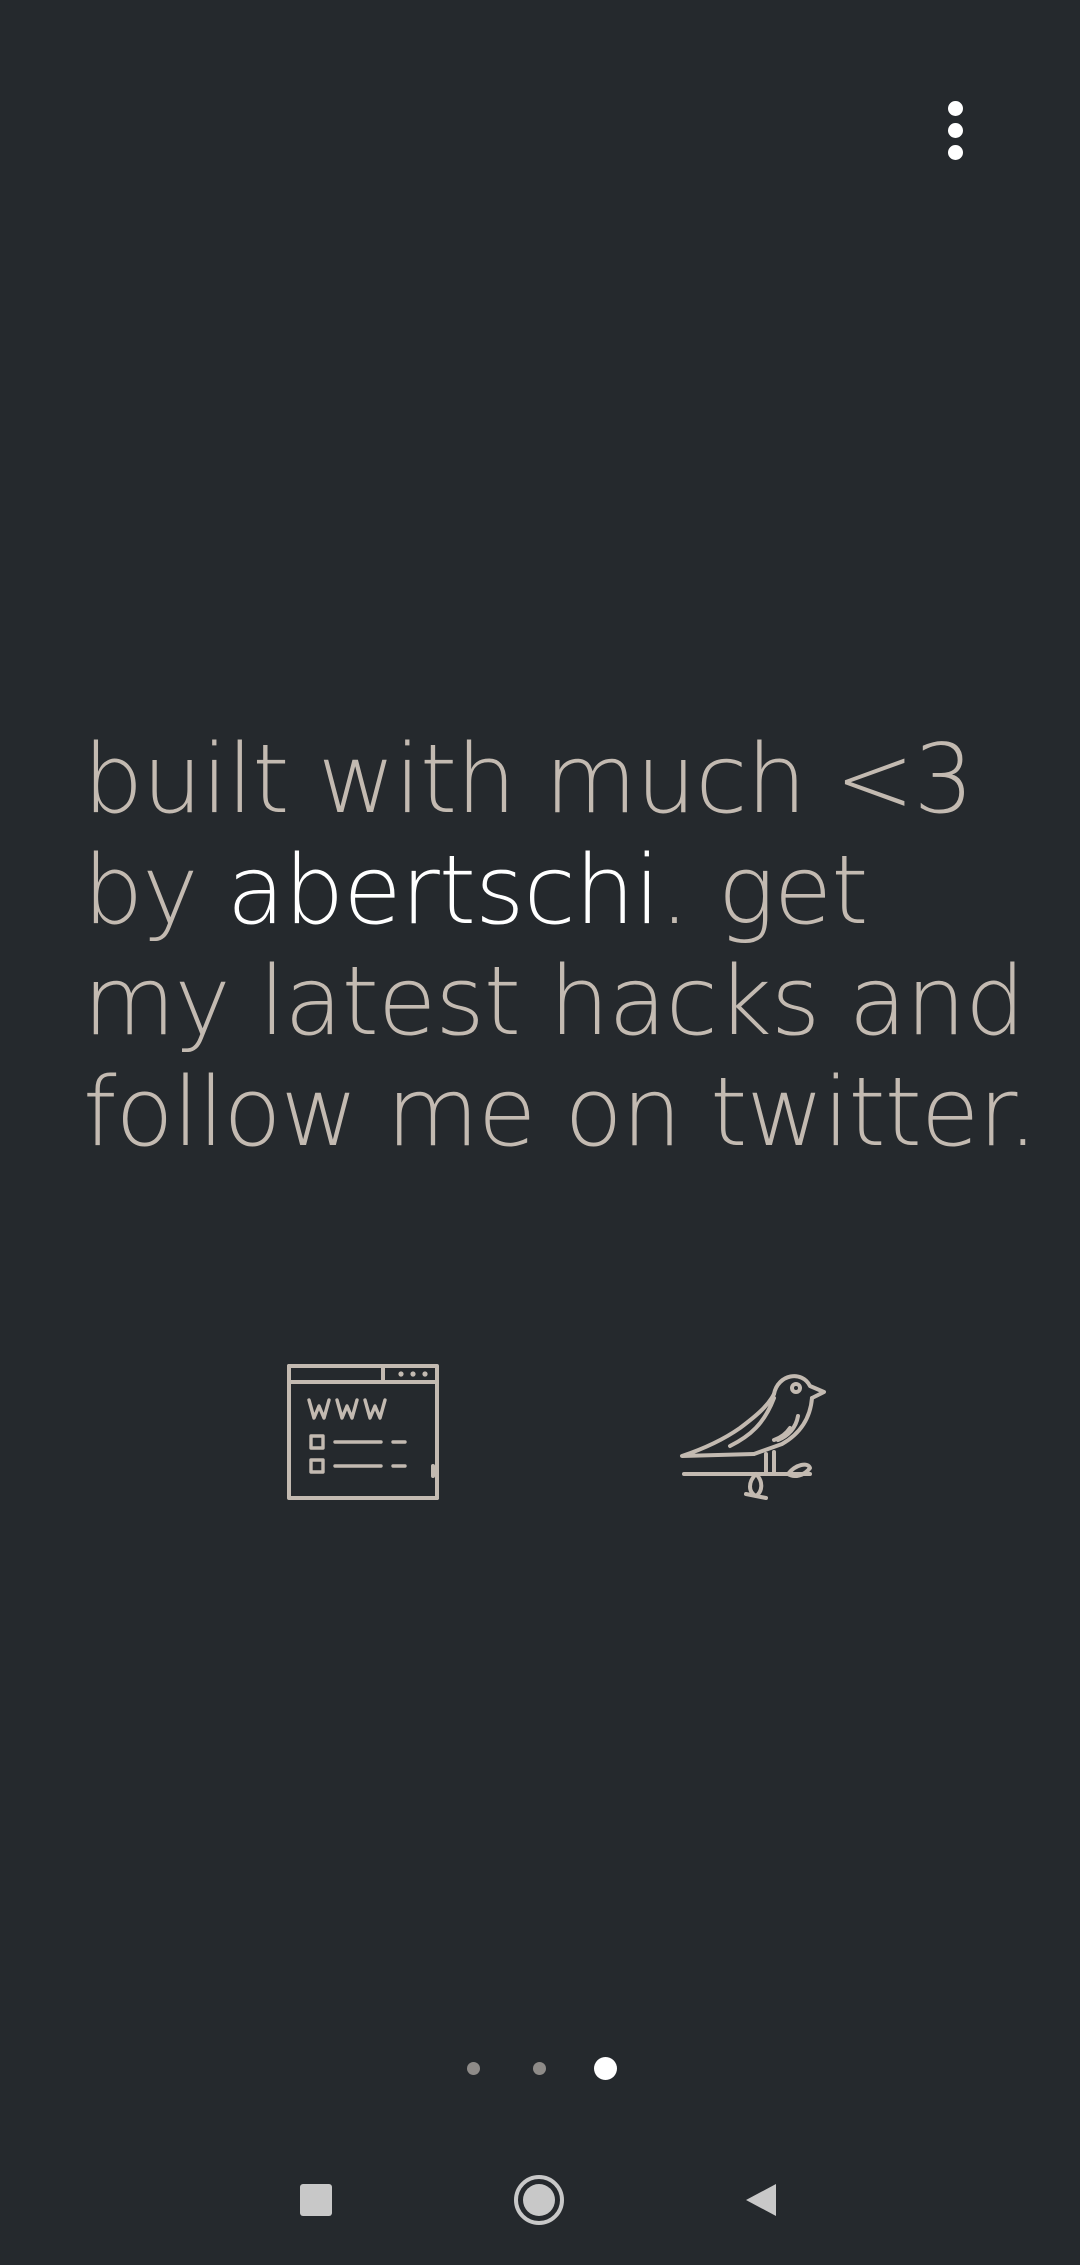 The width and height of the screenshot is (1080, 2265). Describe the element at coordinates (605, 2068) in the screenshot. I see `page-dot-3-active` at that location.